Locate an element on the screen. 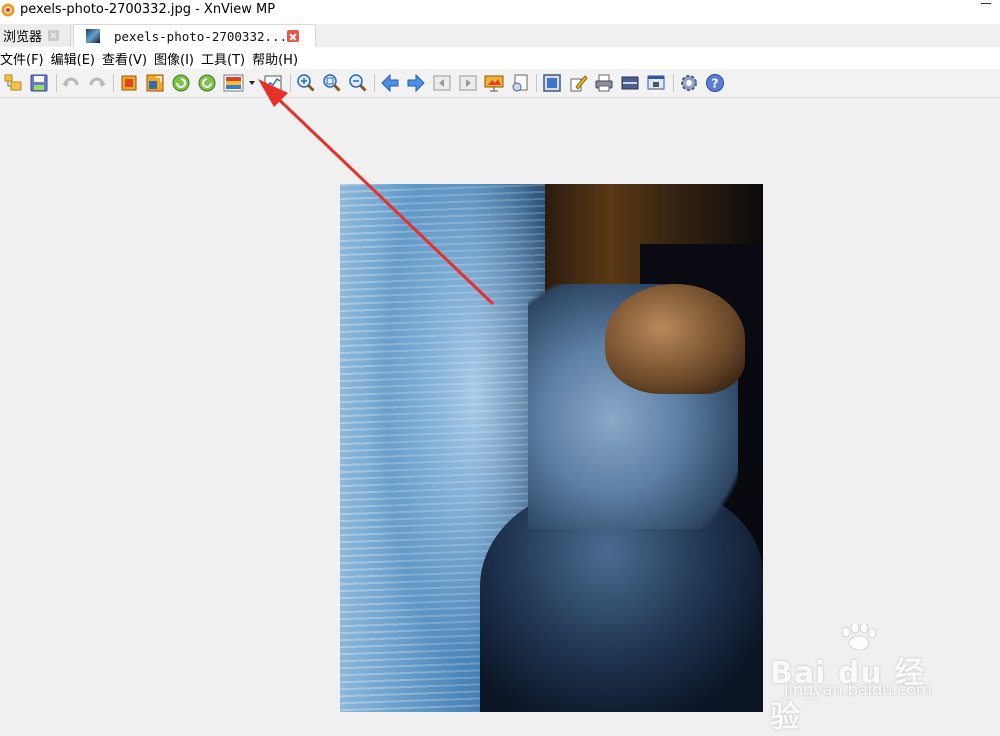 This screenshot has width=1000, height=736. toolbar: ? is located at coordinates (500, 83).